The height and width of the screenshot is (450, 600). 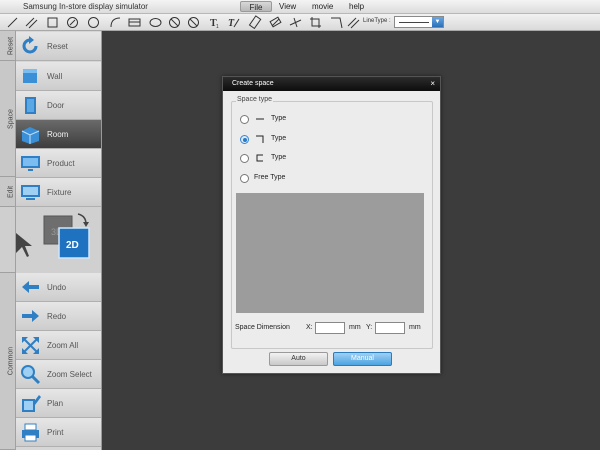 I want to click on linetype-preview, so click(x=414, y=22).